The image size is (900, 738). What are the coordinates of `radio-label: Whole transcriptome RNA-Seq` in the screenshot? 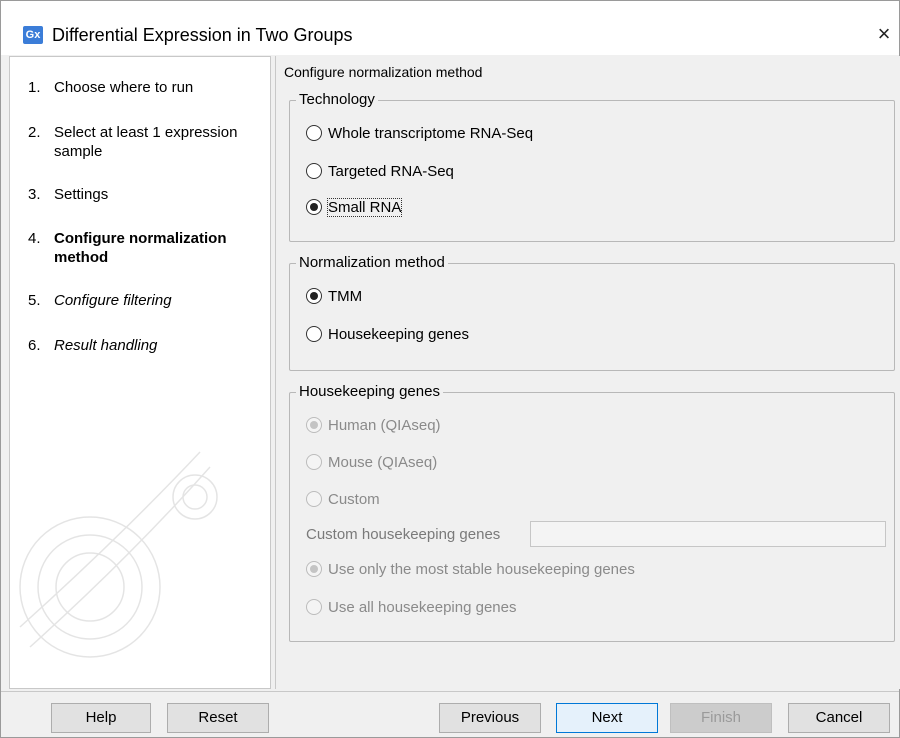 It's located at (431, 133).